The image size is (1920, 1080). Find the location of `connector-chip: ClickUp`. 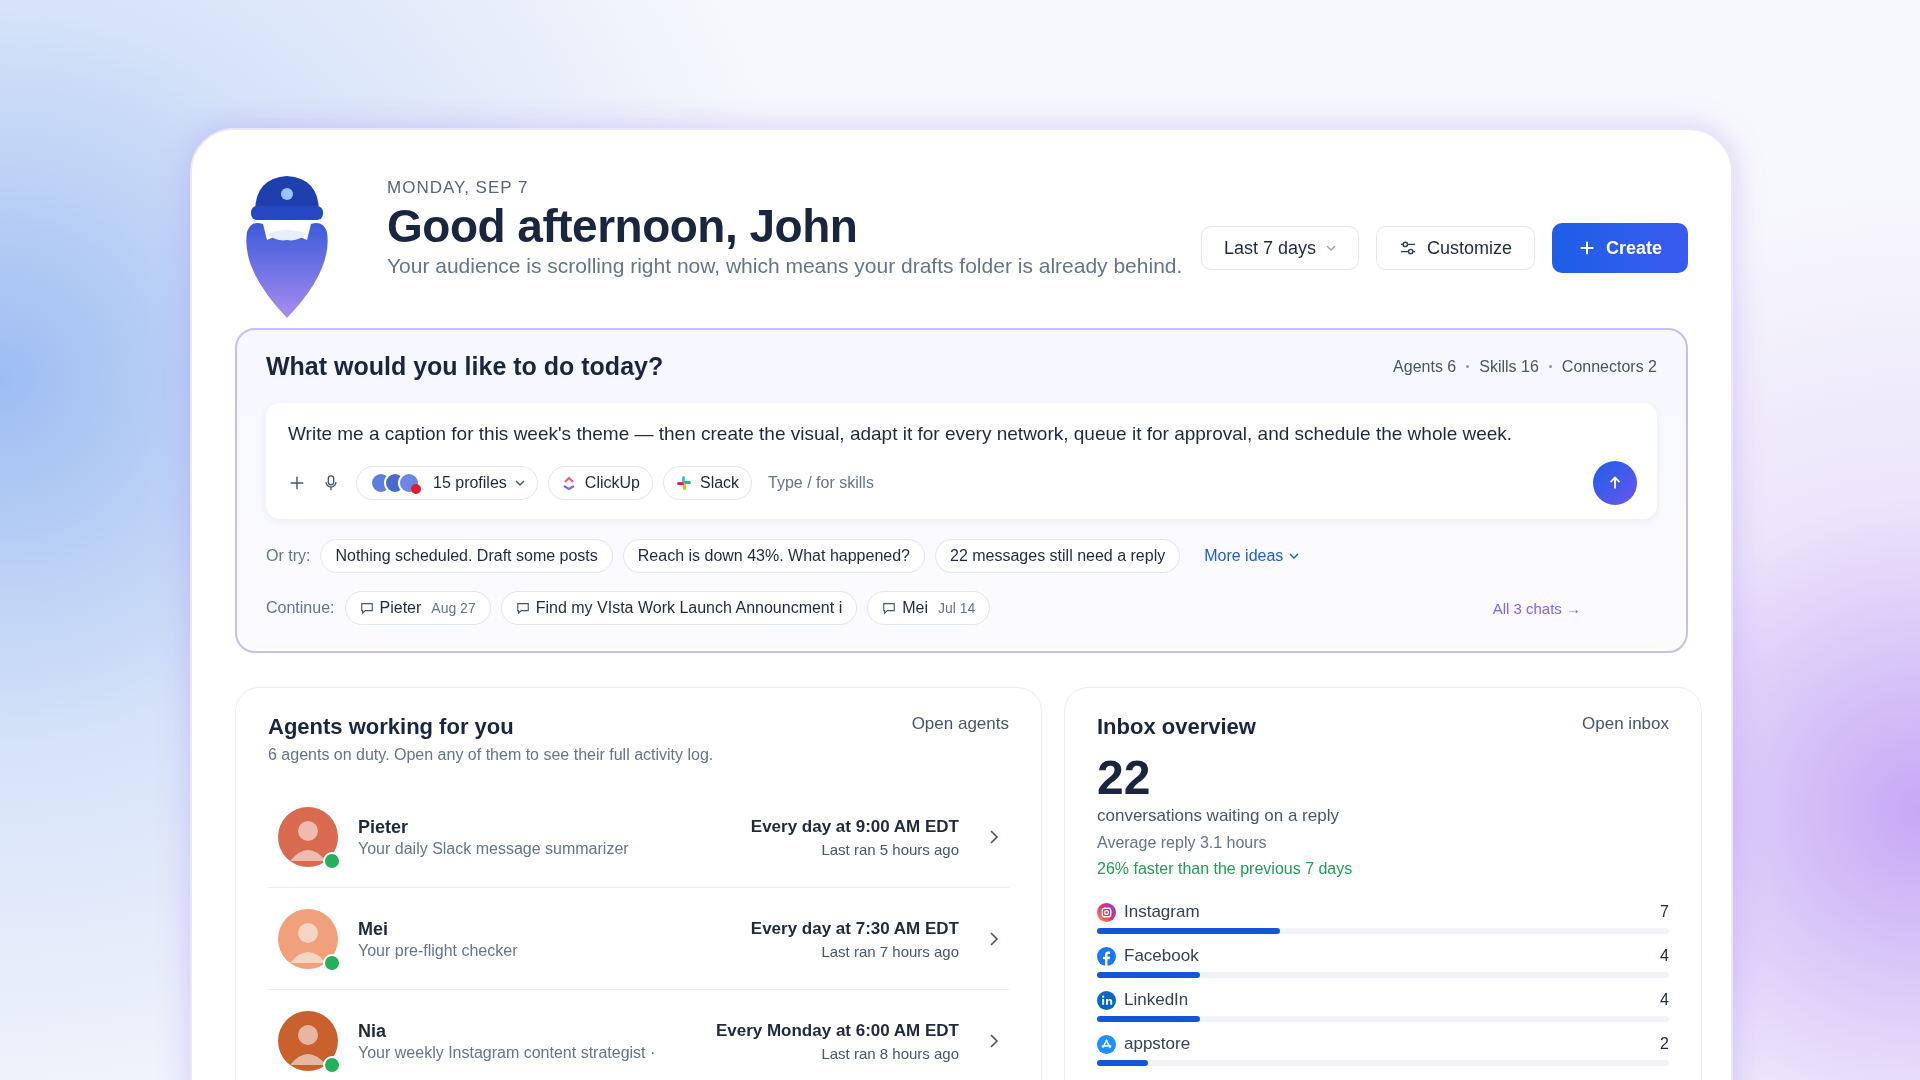

connector-chip: ClickUp is located at coordinates (600, 483).